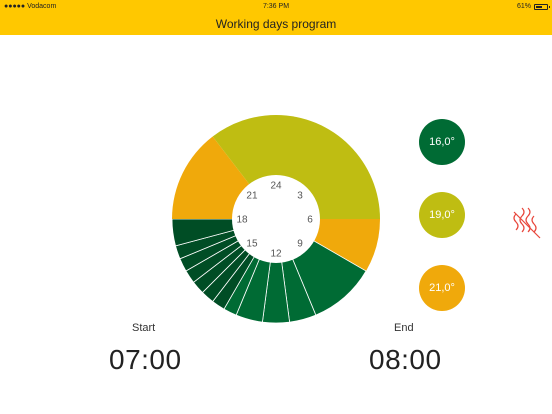 This screenshot has height=414, width=552. Describe the element at coordinates (242, 220) in the screenshot. I see `hour-label: 18` at that location.